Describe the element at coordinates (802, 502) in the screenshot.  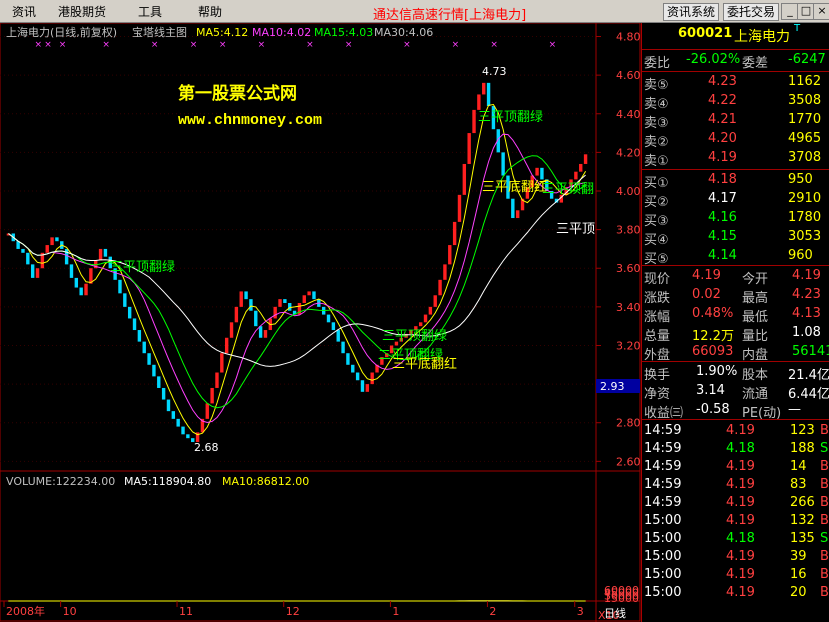
I see `tick-volume: 266` at that location.